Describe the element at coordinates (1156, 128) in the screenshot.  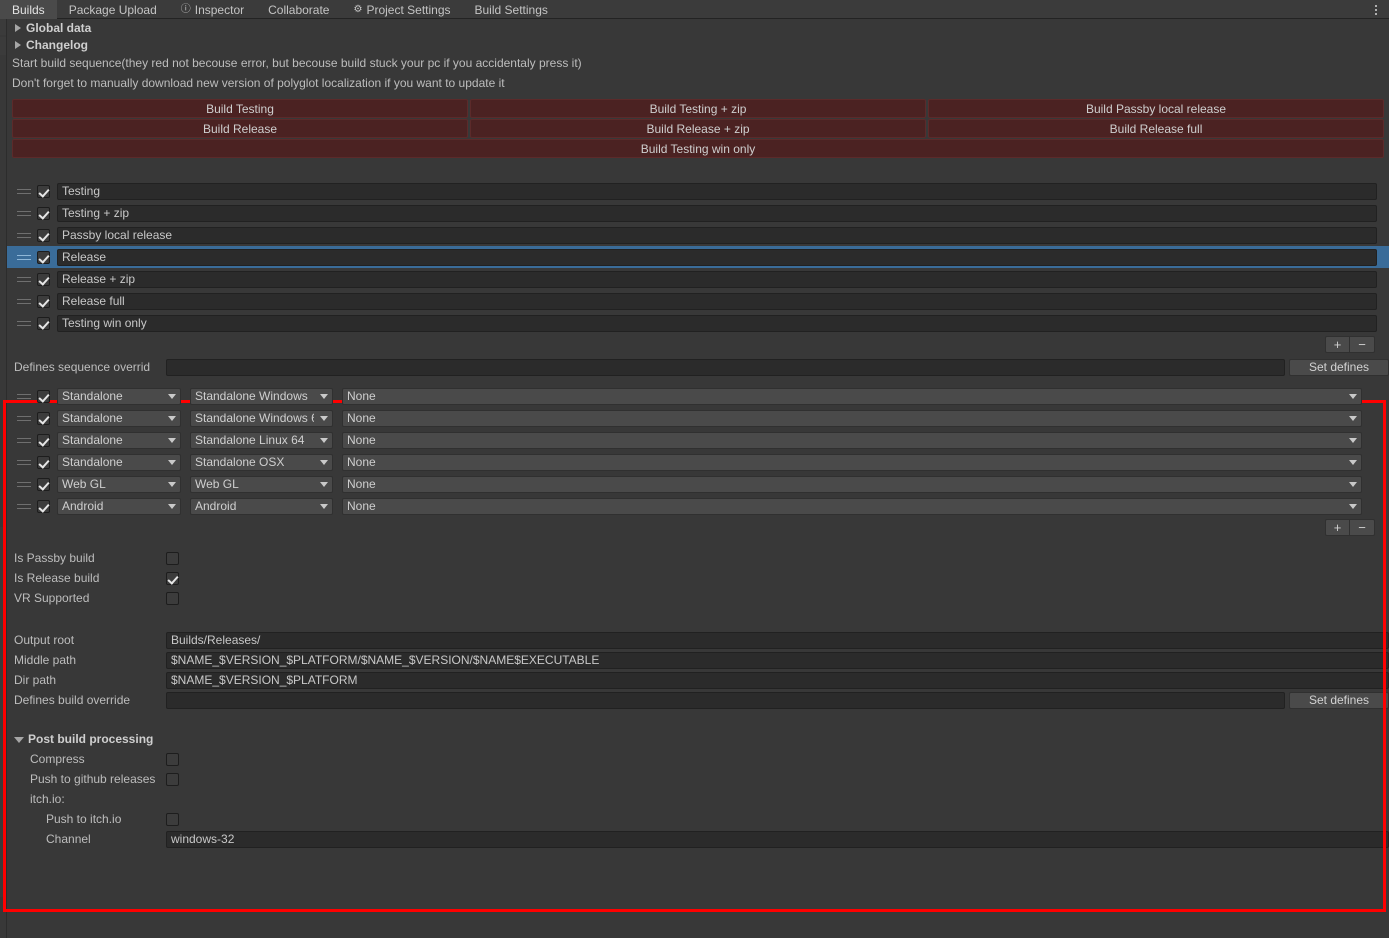
I see `build-release-full-button: Build Release full` at that location.